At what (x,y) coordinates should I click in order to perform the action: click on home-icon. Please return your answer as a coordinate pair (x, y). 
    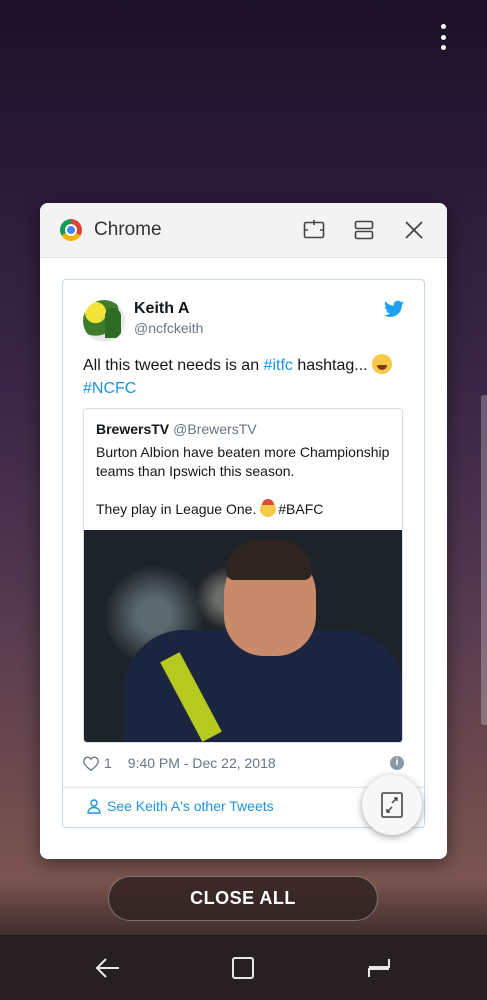
    Looking at the image, I should click on (243, 967).